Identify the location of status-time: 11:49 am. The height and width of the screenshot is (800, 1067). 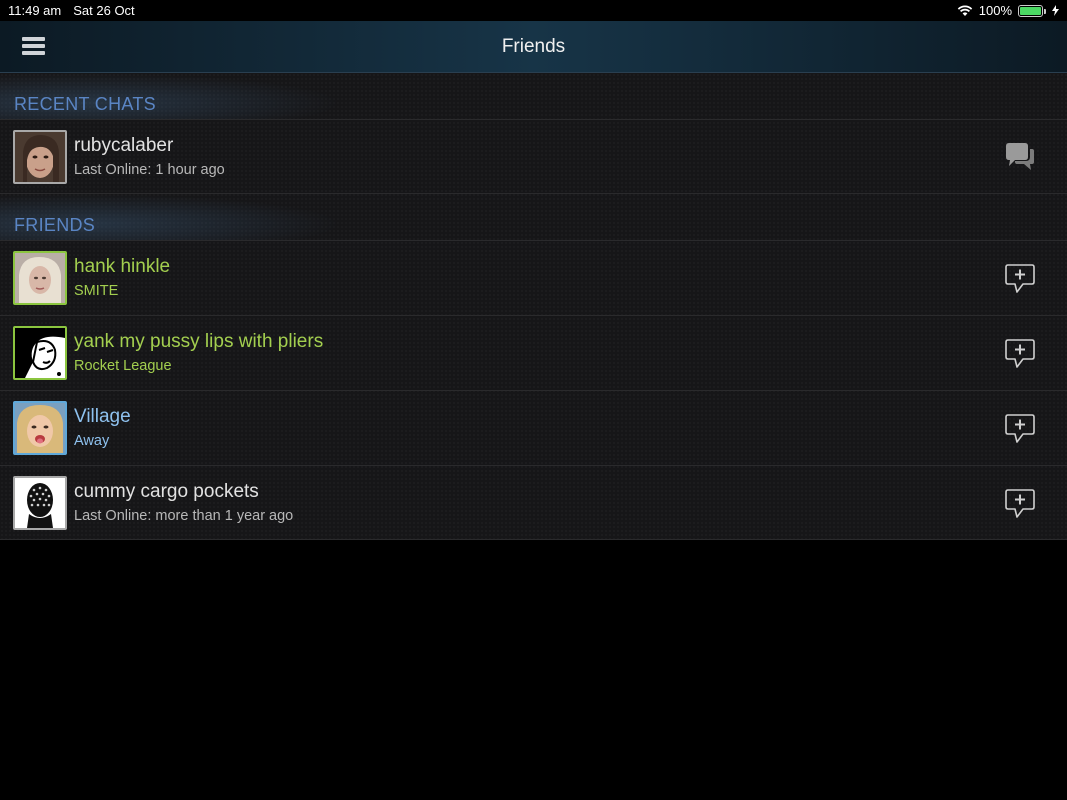
(35, 10).